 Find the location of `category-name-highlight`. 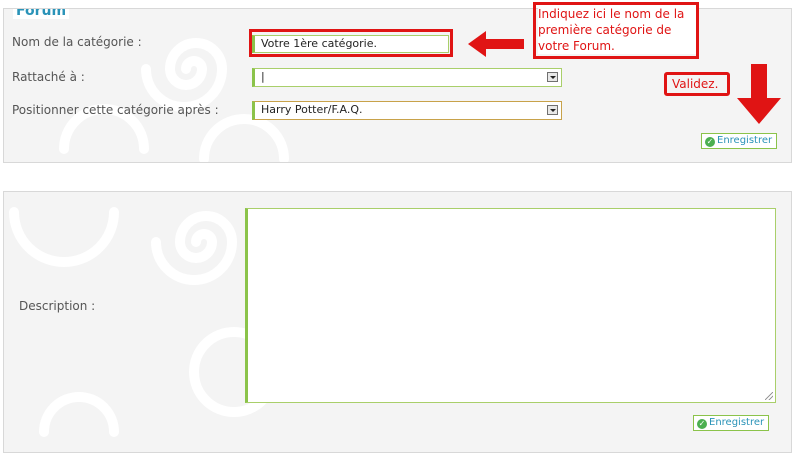

category-name-highlight is located at coordinates (351, 43).